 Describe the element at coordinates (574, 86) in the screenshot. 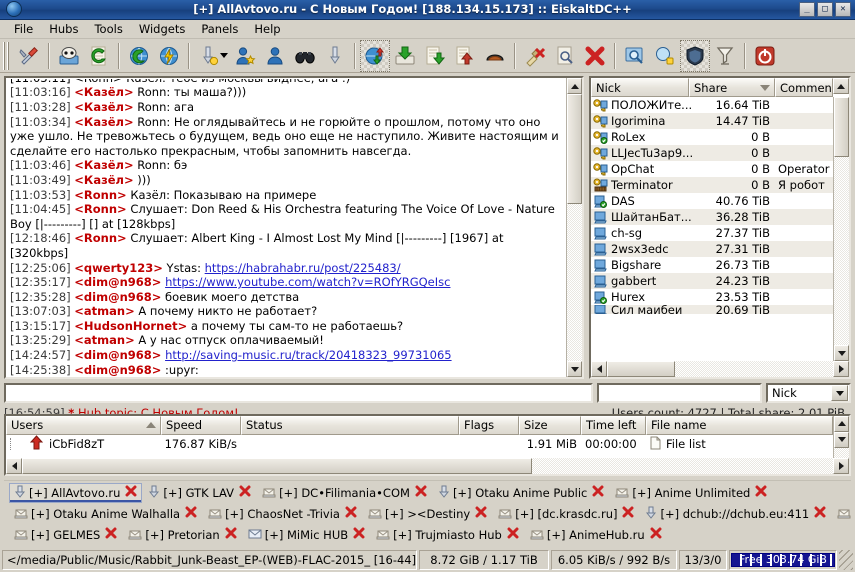

I see `chat-scroll-up-button` at that location.